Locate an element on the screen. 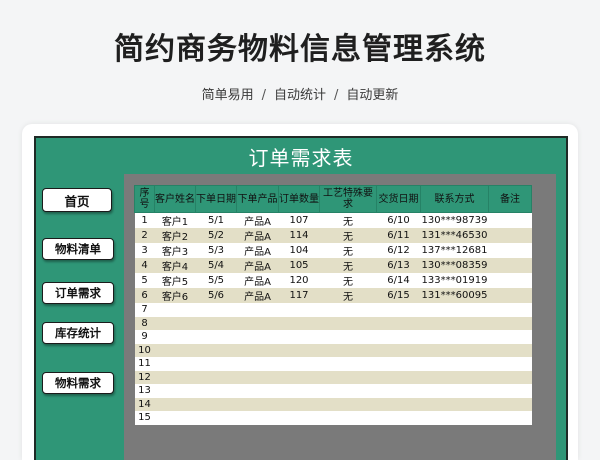 This screenshot has width=600, height=460. column-header: 下单日期 is located at coordinates (216, 199).